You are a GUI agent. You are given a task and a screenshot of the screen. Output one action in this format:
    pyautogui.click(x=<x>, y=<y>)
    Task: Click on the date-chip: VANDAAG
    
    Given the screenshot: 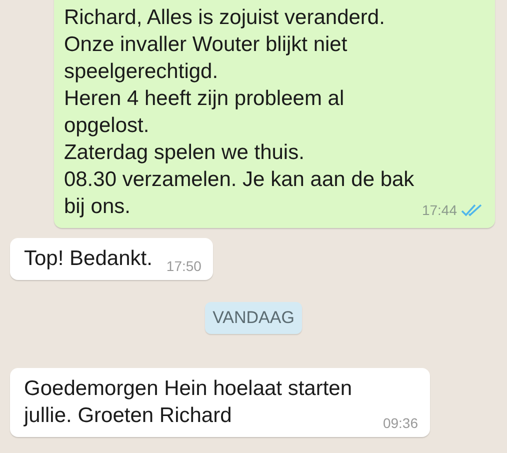 What is the action you would take?
    pyautogui.click(x=253, y=318)
    